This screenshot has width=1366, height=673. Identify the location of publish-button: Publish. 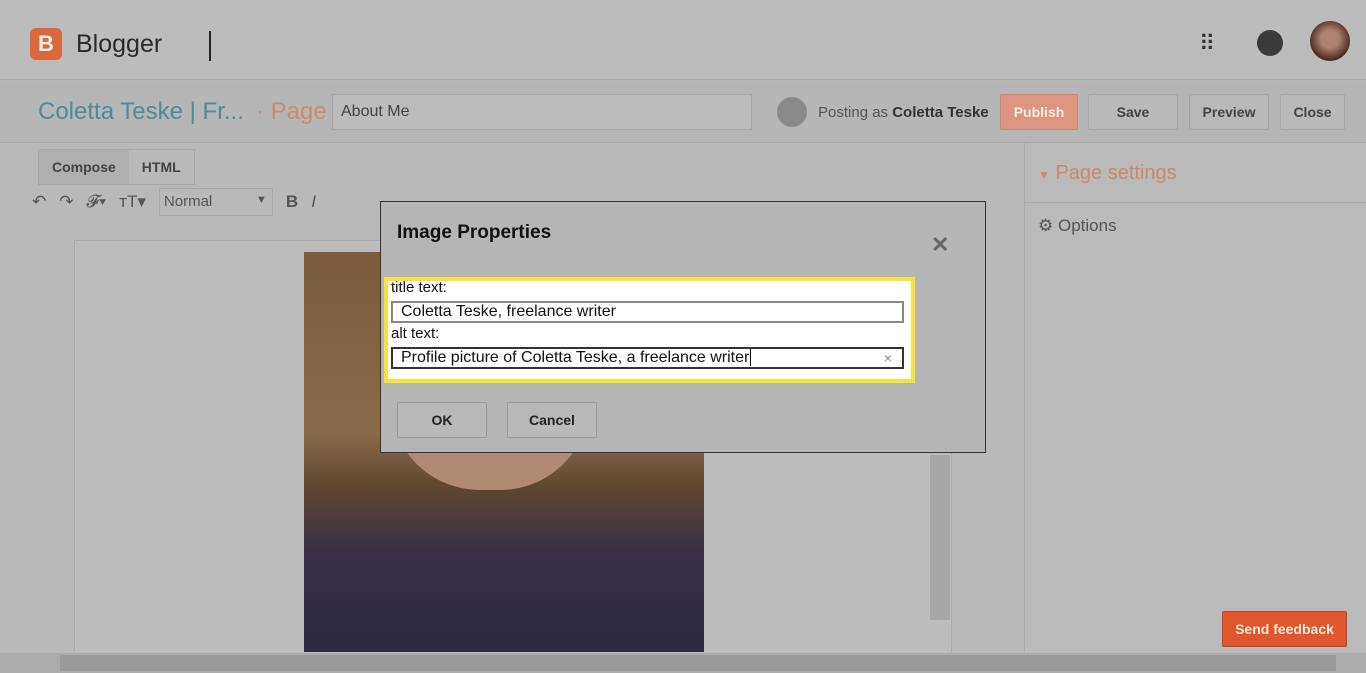
(1039, 112).